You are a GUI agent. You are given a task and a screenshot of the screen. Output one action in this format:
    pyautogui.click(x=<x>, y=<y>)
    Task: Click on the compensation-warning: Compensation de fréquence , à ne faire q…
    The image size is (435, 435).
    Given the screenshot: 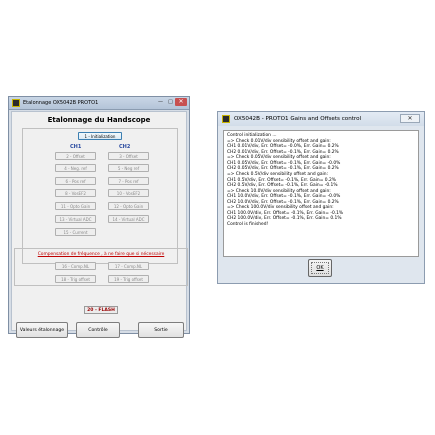 What is the action you would take?
    pyautogui.click(x=101, y=254)
    